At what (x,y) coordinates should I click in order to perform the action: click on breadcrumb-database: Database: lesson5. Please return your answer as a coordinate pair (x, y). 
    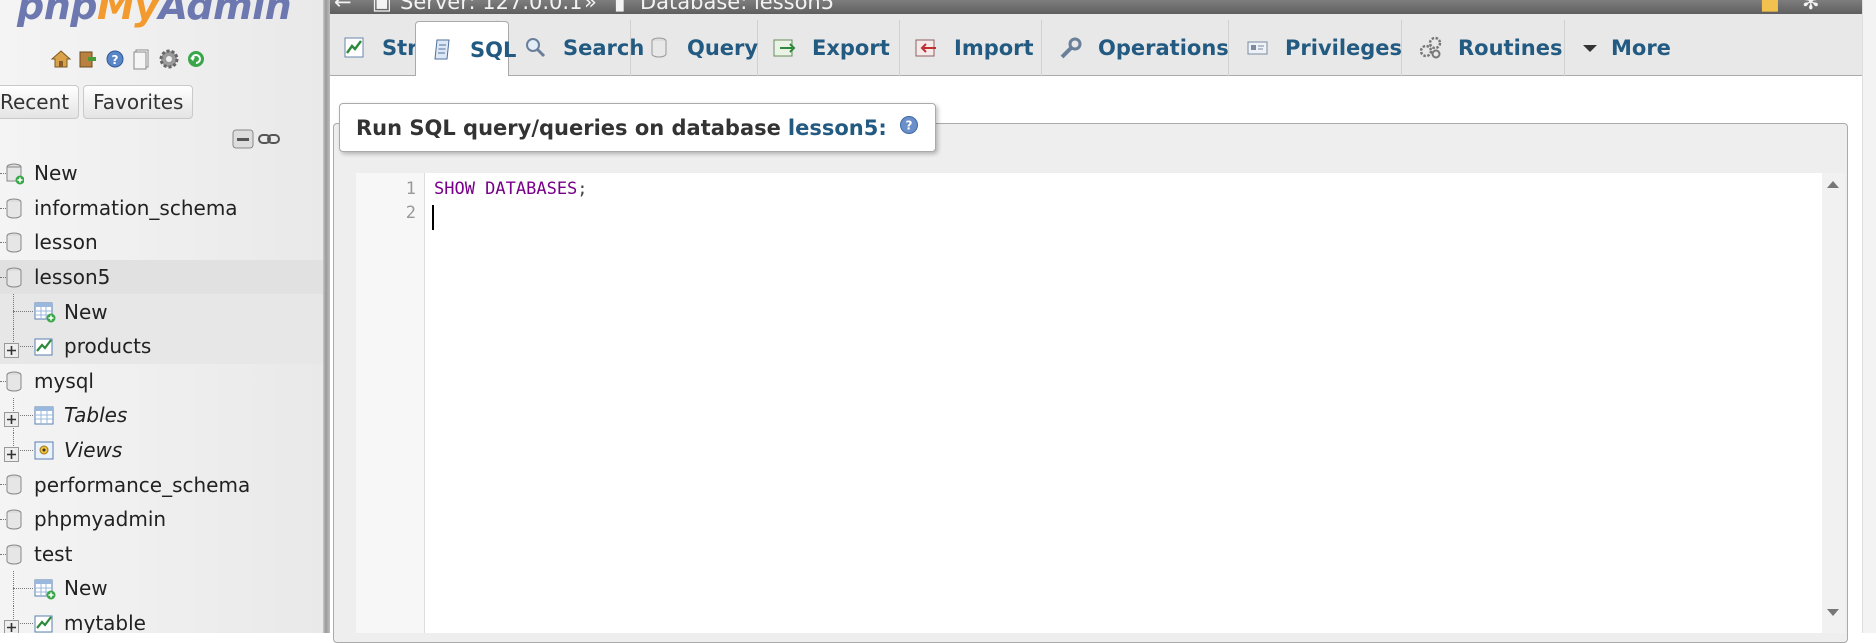
    Looking at the image, I should click on (737, 7).